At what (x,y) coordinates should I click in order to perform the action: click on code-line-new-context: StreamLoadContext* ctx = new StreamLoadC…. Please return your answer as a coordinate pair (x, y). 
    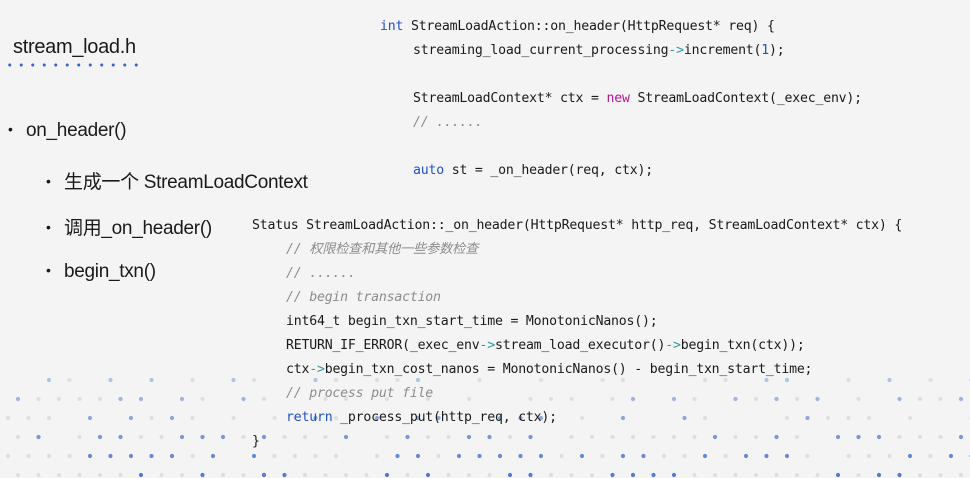
    Looking at the image, I should click on (637, 99).